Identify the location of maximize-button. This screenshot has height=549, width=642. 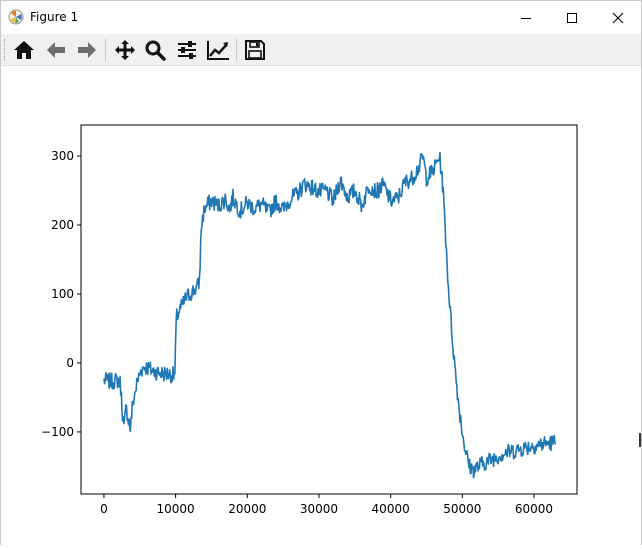
(572, 17).